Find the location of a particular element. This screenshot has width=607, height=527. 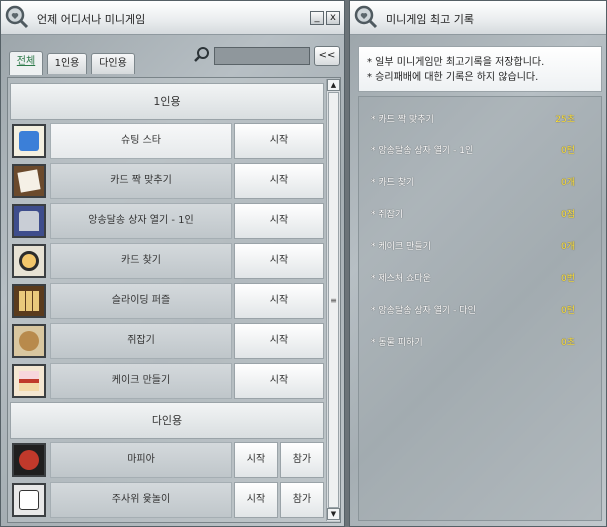

game-name: 슬라이딩 퍼즐 is located at coordinates (141, 301).